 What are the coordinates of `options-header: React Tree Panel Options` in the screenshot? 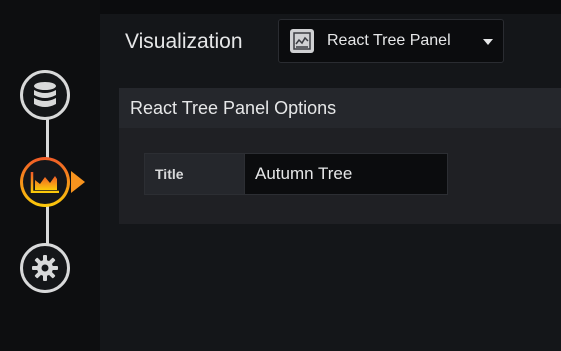 It's located at (340, 108).